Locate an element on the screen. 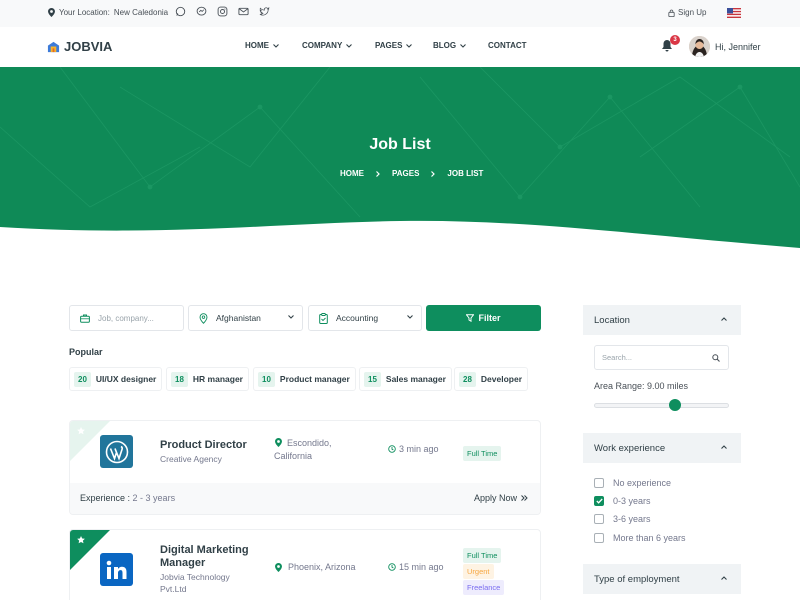  job-location: Escondido, California is located at coordinates (303, 450).